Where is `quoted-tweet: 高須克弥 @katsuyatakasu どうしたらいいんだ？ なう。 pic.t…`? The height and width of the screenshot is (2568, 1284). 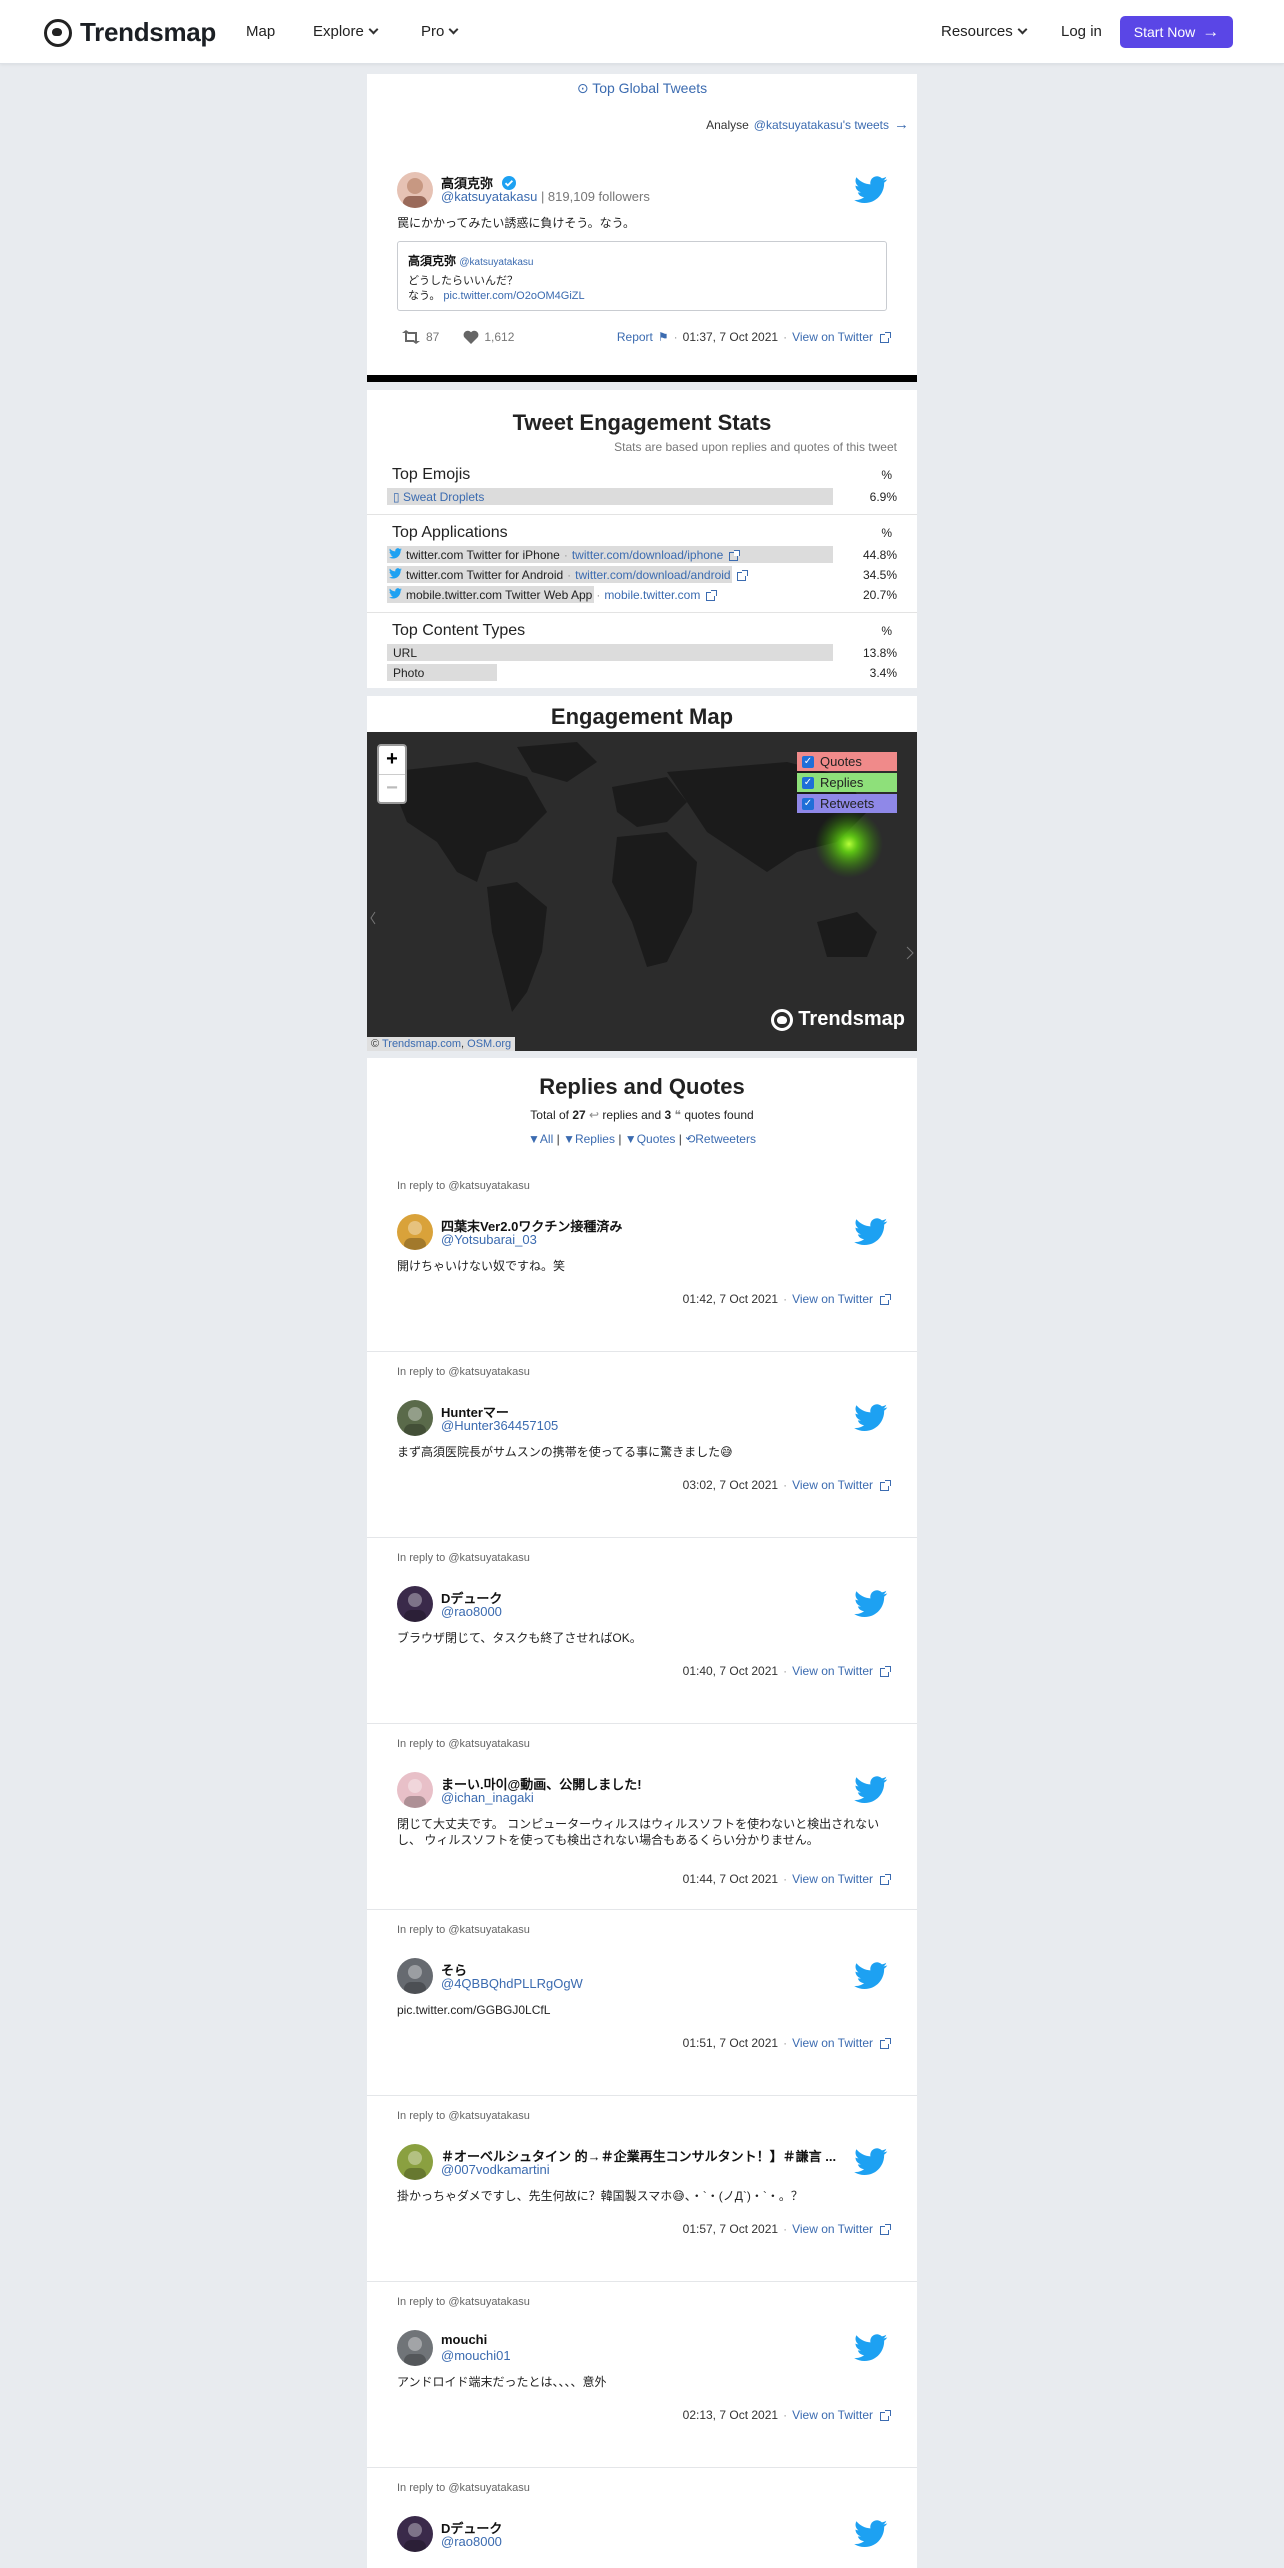 quoted-tweet: 高須克弥 @katsuyatakasu どうしたらいいんだ？ なう。 pic.t… is located at coordinates (642, 276).